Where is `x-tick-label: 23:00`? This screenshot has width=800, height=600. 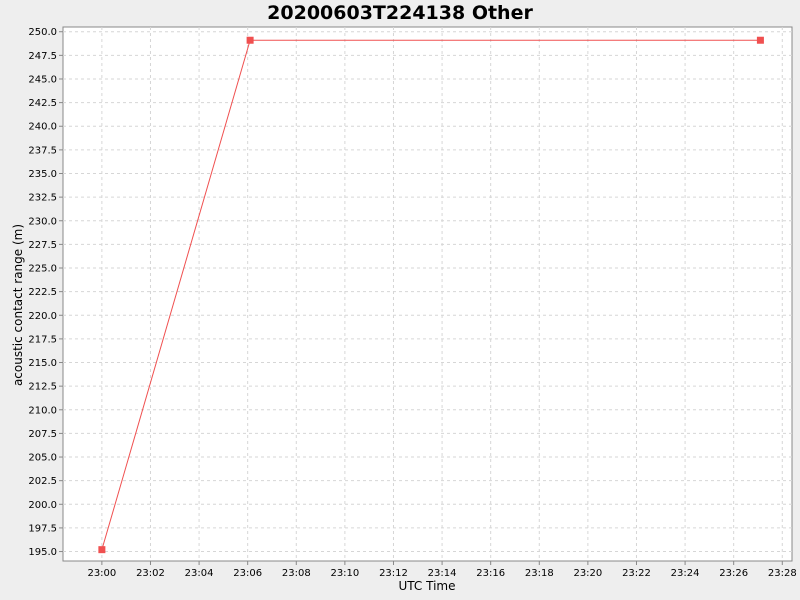 x-tick-label: 23:00 is located at coordinates (101, 573).